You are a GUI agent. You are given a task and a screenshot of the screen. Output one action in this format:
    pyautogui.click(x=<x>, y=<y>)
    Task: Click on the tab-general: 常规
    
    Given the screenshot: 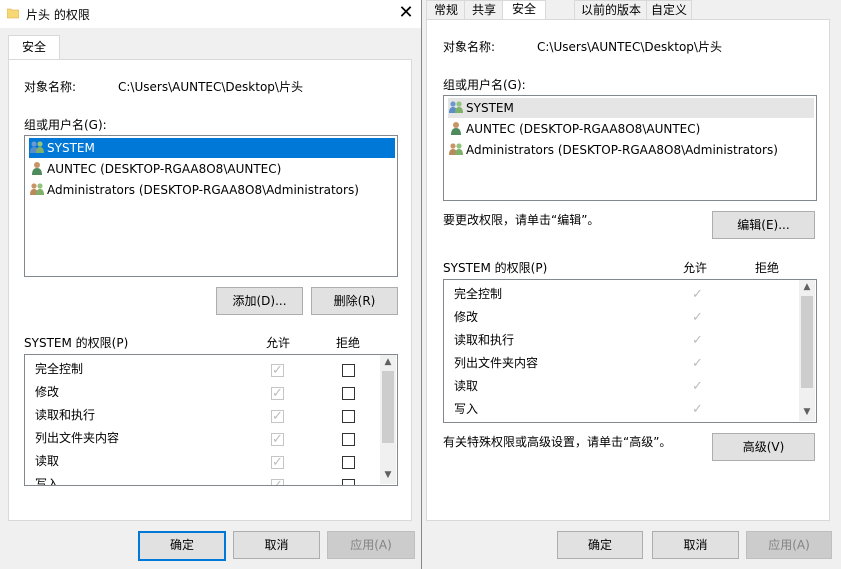 What is the action you would take?
    pyautogui.click(x=446, y=10)
    